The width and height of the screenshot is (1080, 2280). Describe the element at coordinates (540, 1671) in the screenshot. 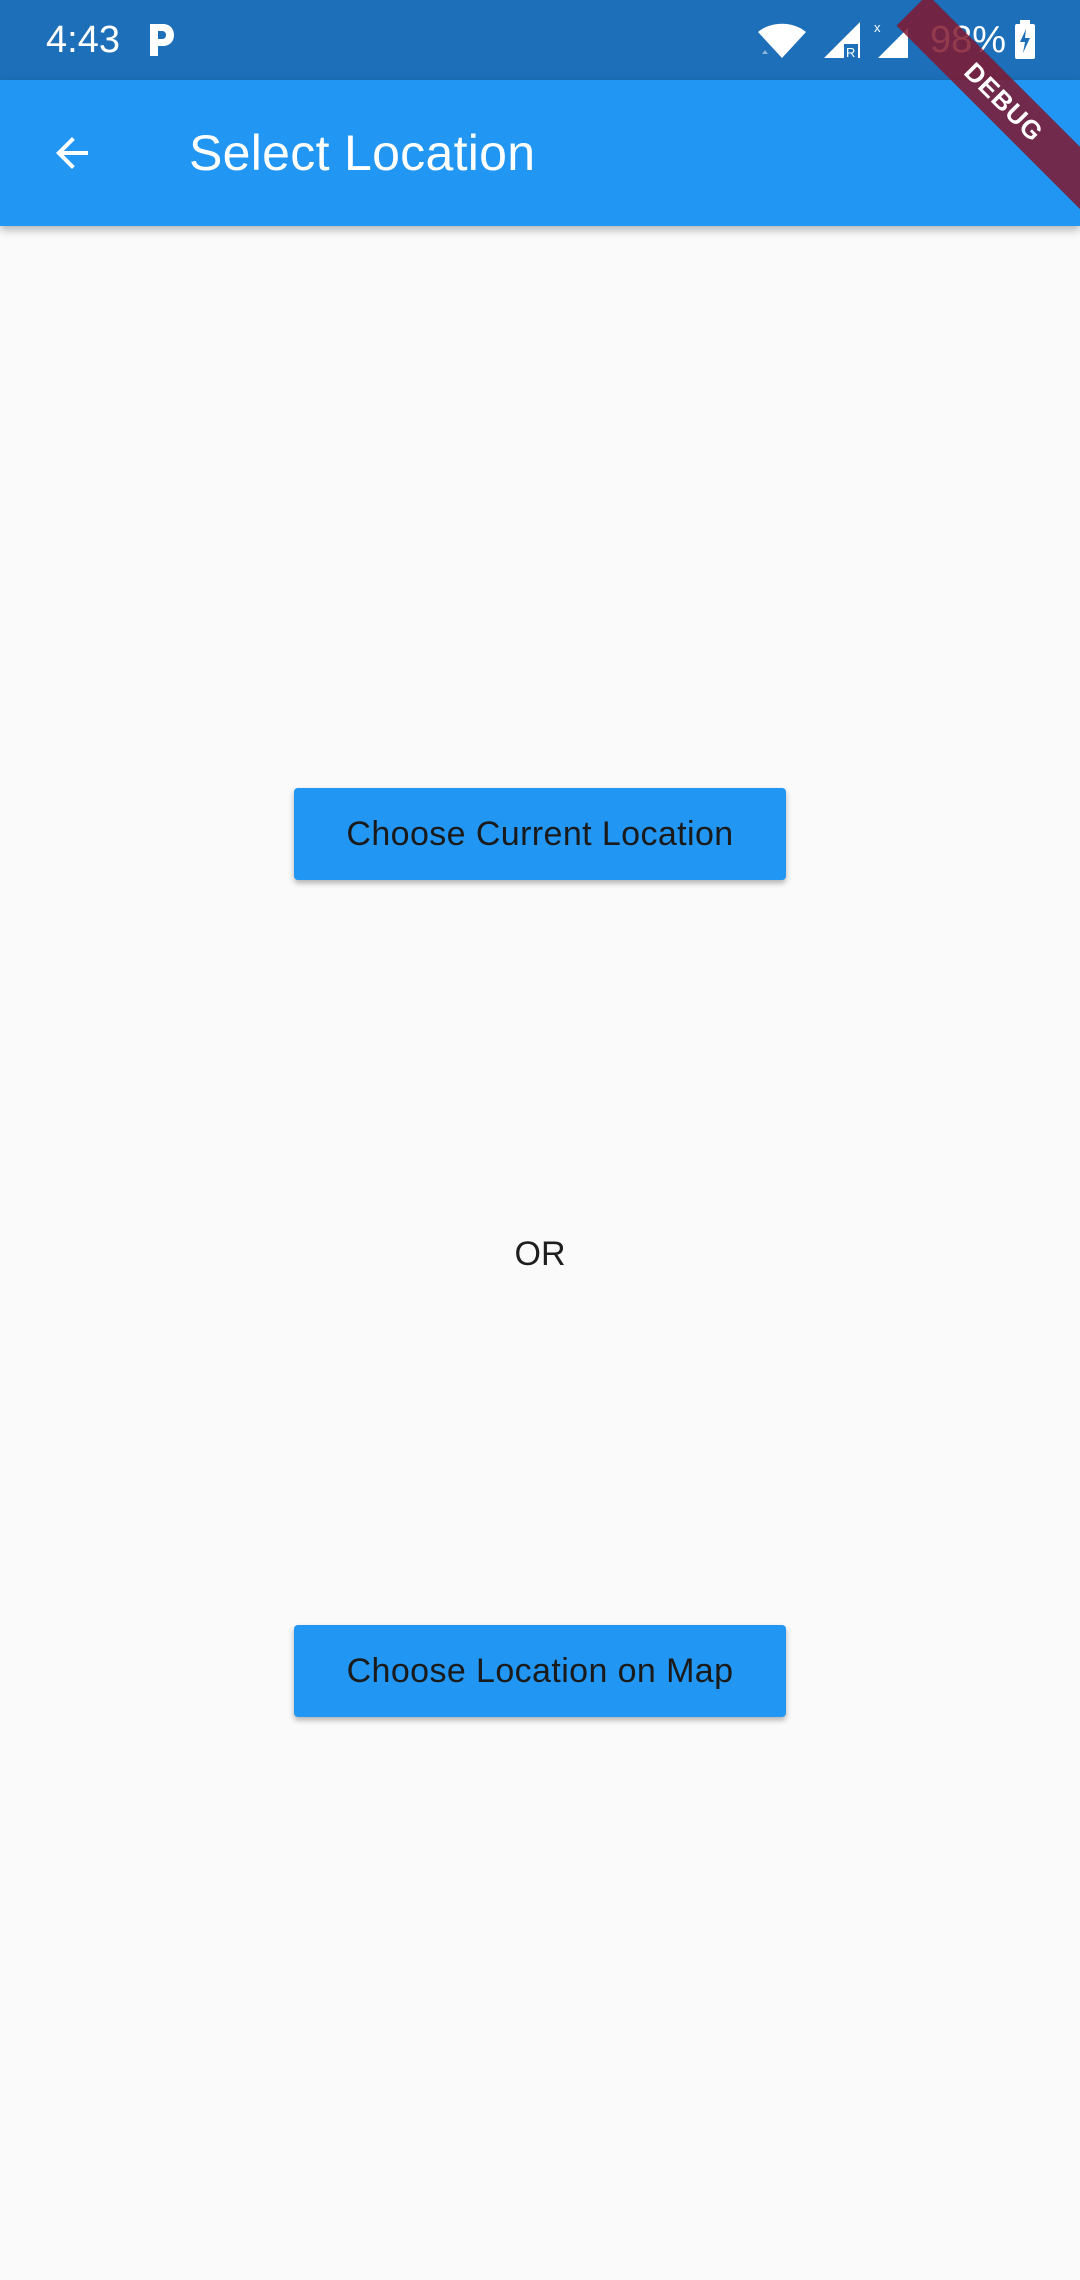

I see `choose-location-on-map-button: Choose Location on Map` at that location.